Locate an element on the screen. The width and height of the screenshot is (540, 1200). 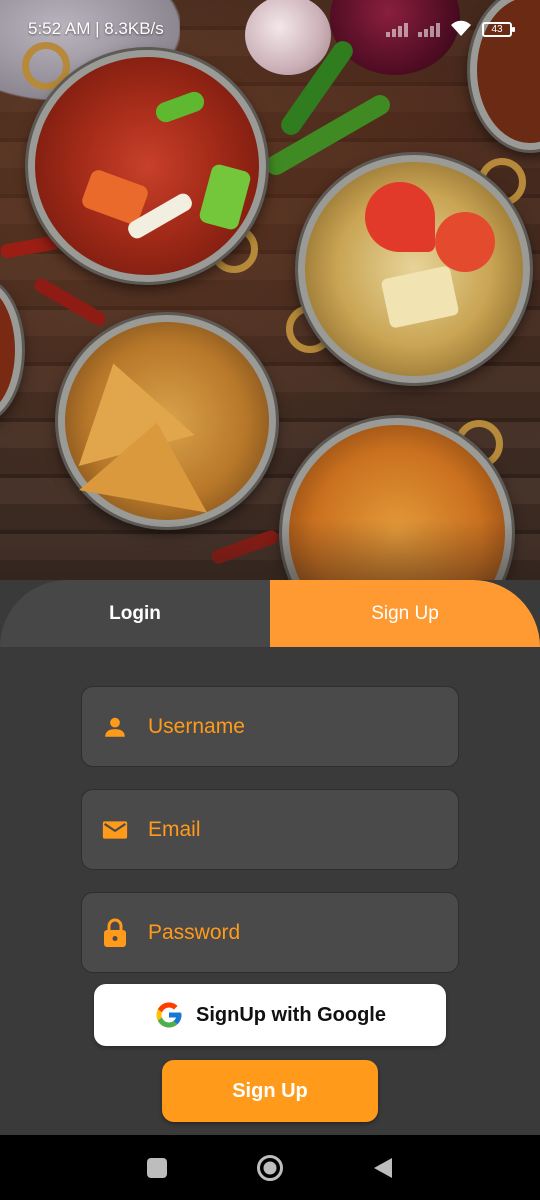
home-button is located at coordinates (270, 1168).